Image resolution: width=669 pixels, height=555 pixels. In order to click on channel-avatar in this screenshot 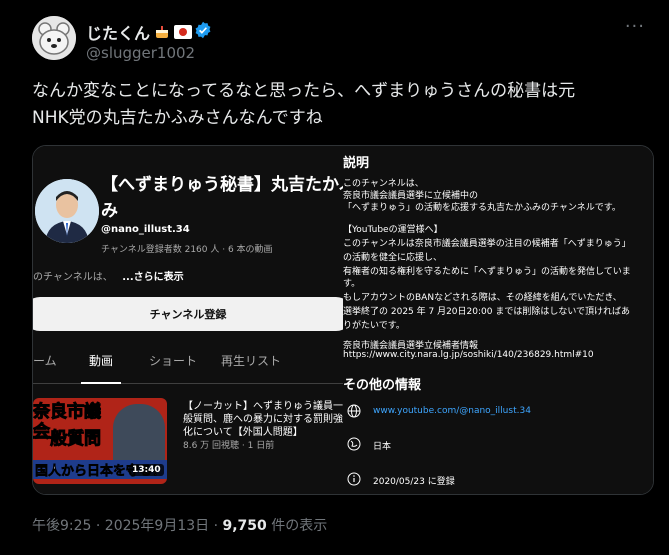, I will do `click(67, 211)`.